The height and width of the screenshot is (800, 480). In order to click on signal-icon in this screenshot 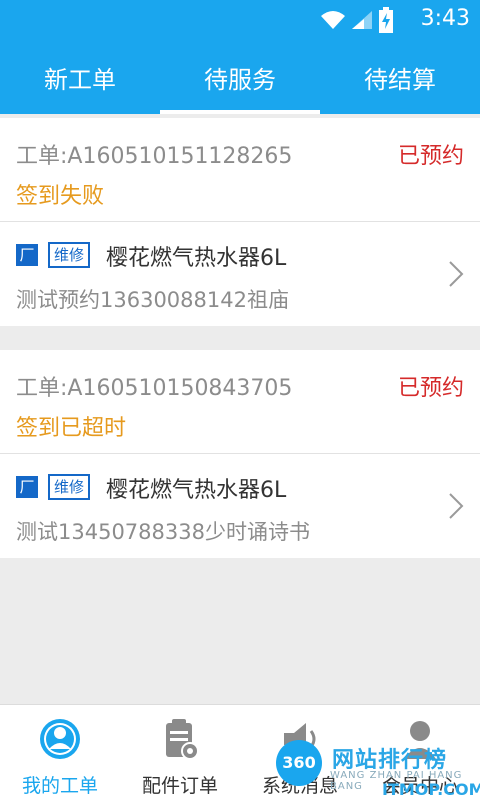, I will do `click(362, 20)`.